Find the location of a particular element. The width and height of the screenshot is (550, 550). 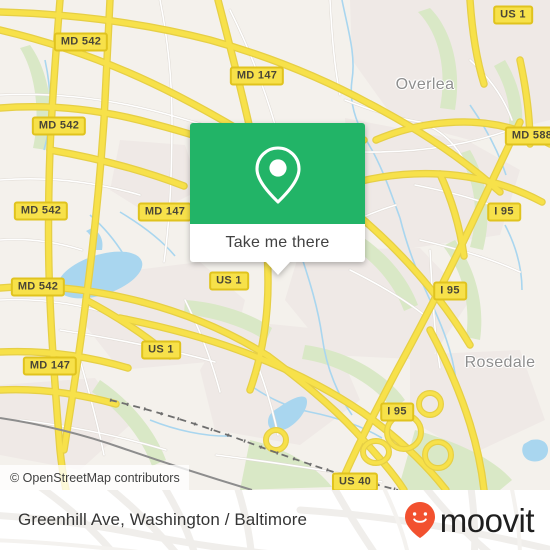

road-shield: US 40 is located at coordinates (355, 481).